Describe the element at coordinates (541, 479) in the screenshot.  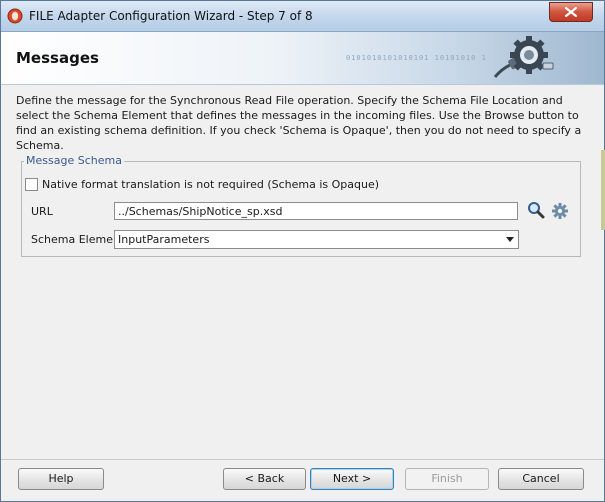
I see `cancel-button: Cancel` at that location.